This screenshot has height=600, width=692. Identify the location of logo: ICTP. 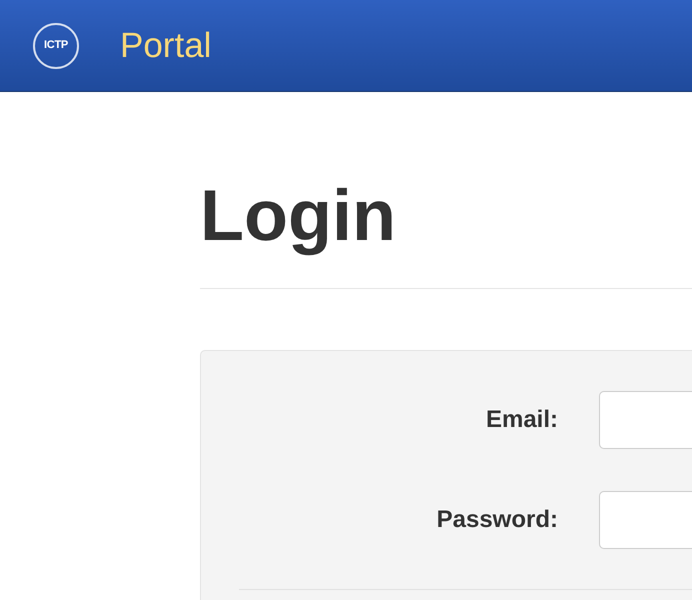
(56, 45).